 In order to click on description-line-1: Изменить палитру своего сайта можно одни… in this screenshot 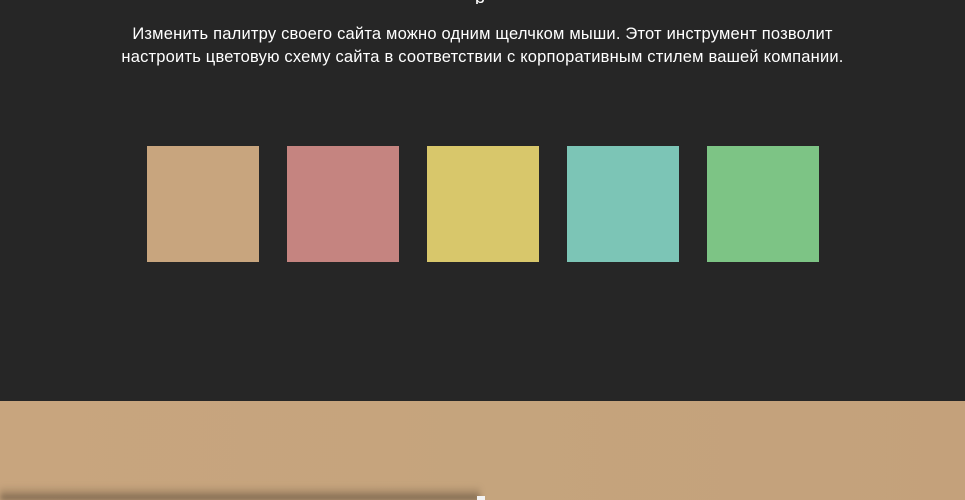, I will do `click(482, 34)`.